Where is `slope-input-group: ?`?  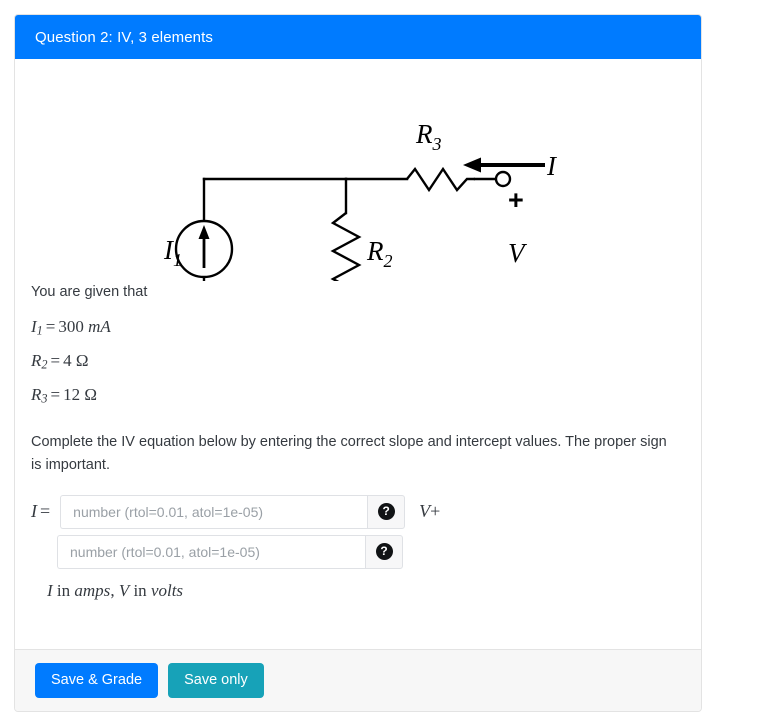
slope-input-group: ? is located at coordinates (233, 511).